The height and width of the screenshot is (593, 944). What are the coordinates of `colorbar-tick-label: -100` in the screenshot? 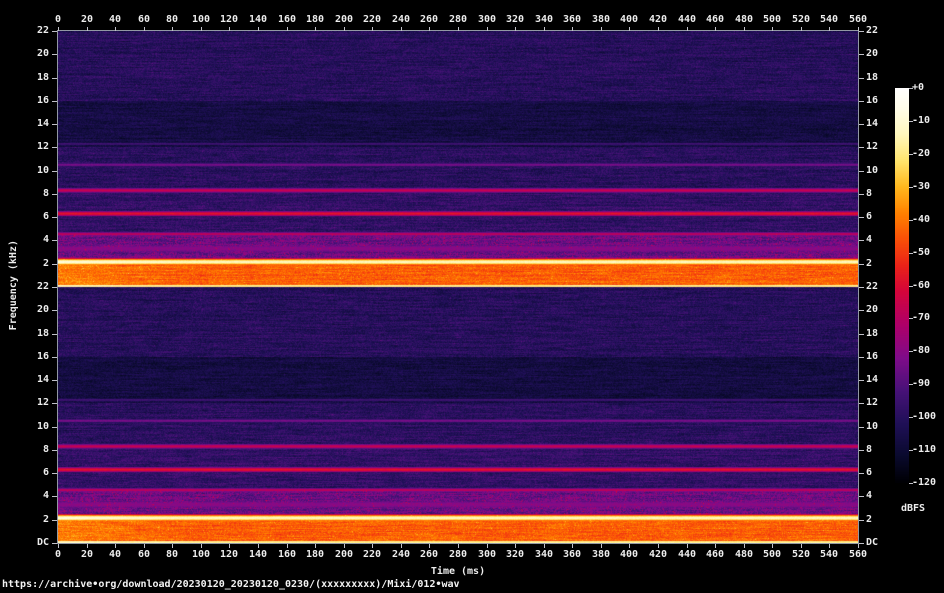 It's located at (924, 416).